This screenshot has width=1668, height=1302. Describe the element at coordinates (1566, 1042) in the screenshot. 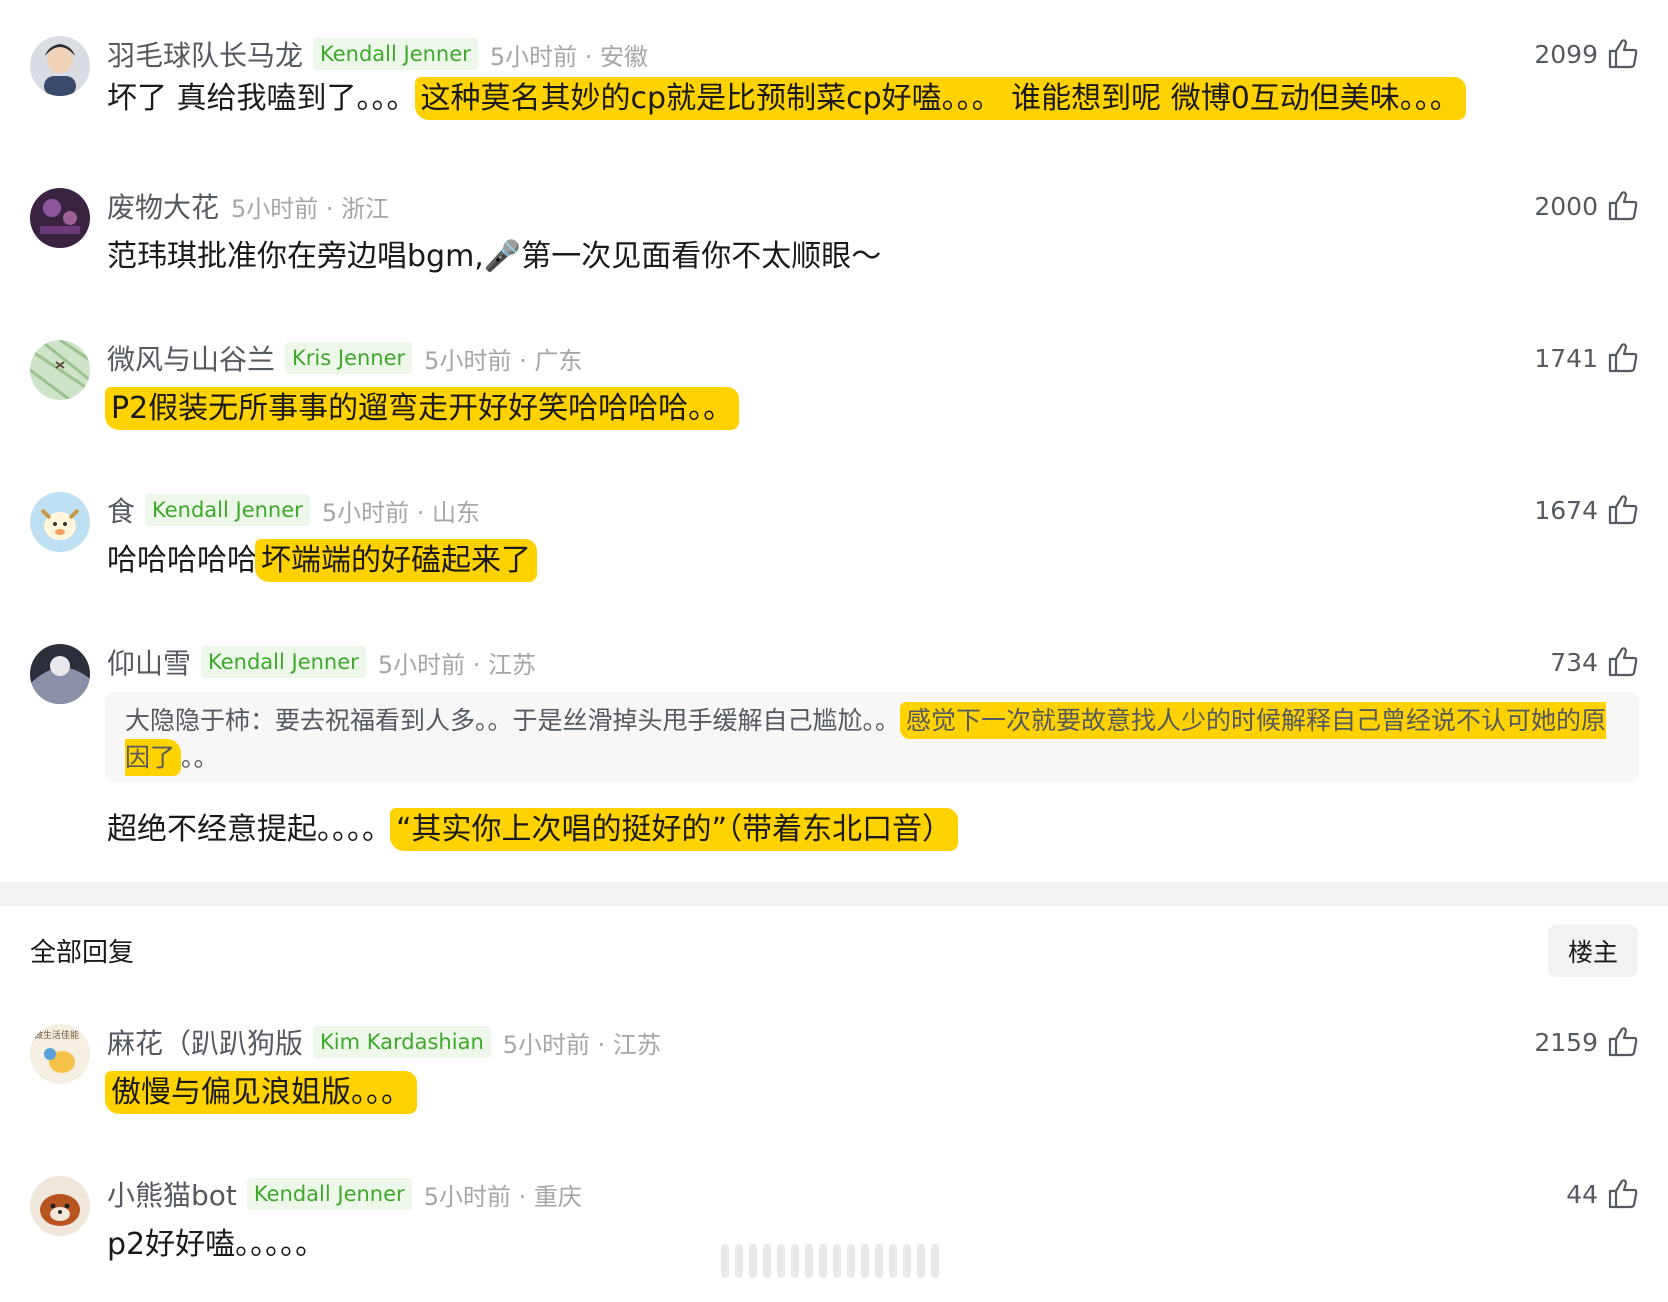

I see `like-count: 2159` at that location.